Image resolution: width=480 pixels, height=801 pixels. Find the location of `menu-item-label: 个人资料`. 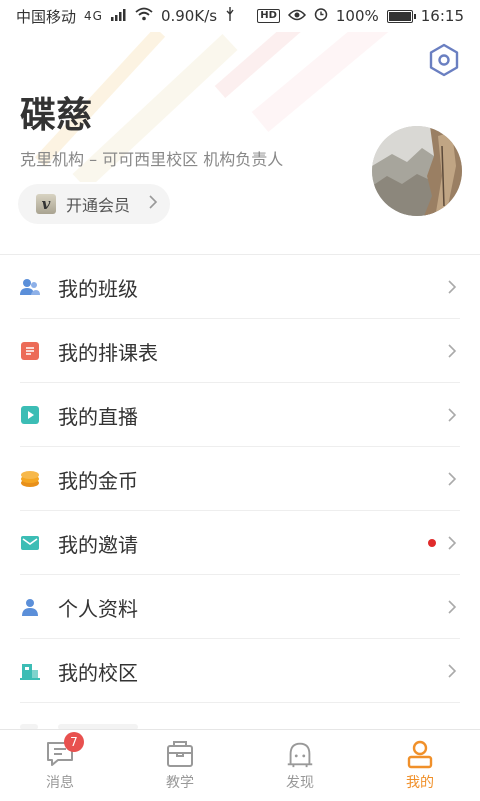

menu-item-label: 个人资料 is located at coordinates (98, 608).